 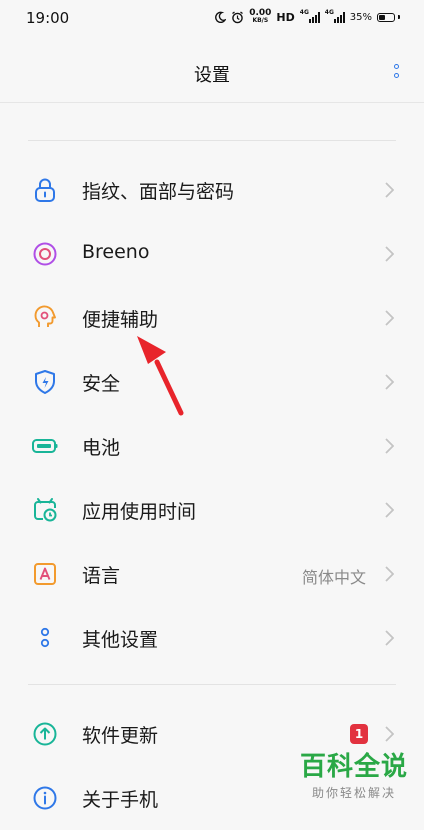 I want to click on other-settings-icon, so click(x=45, y=638).